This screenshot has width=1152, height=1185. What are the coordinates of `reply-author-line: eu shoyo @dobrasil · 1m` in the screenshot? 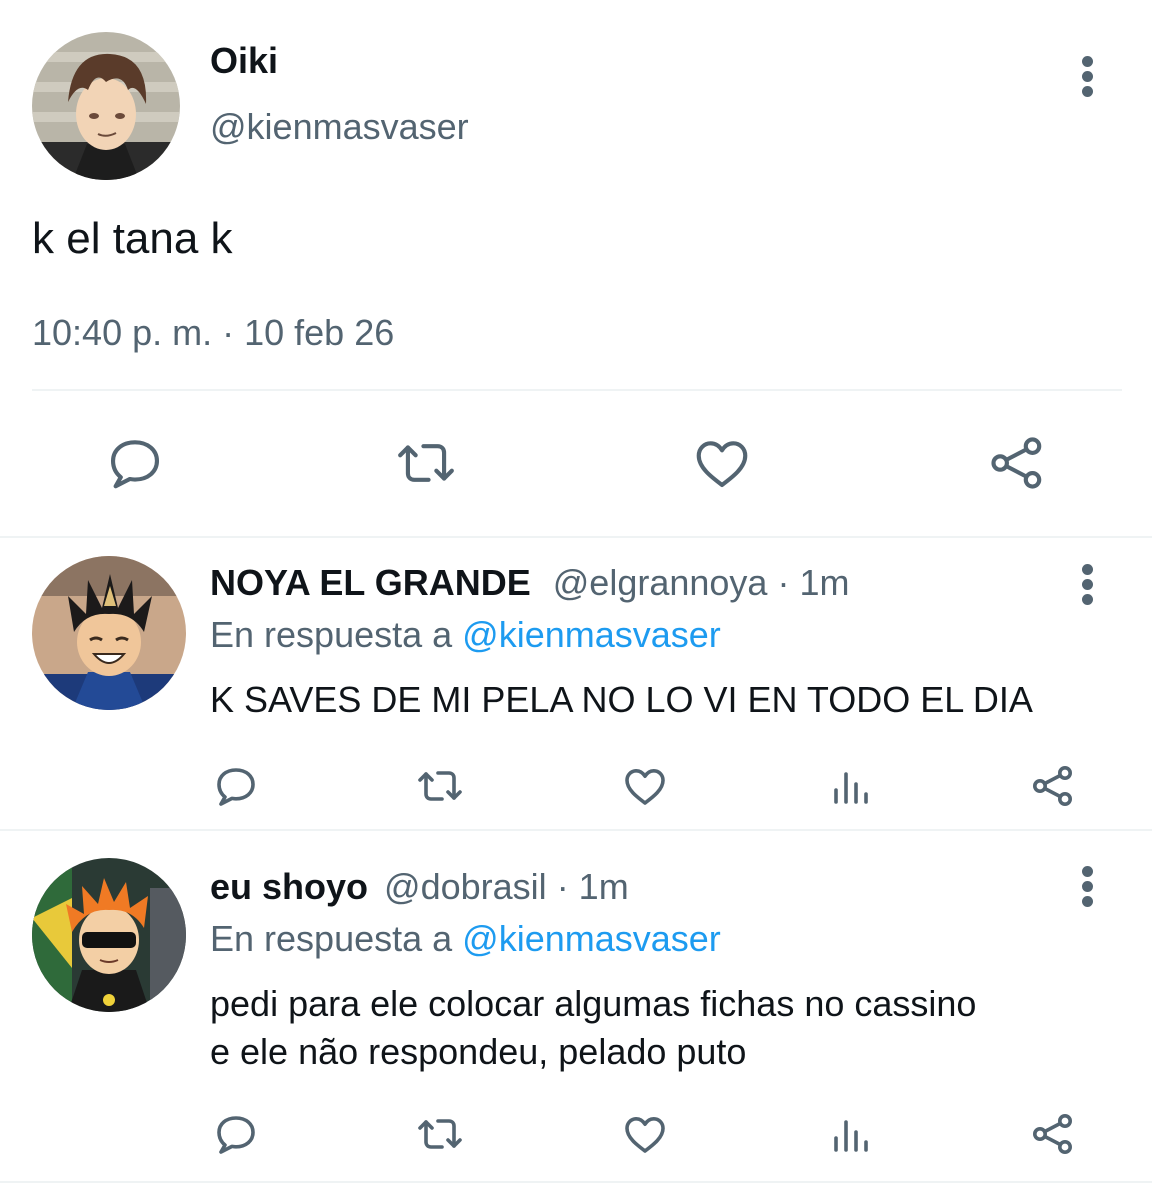 It's located at (419, 887).